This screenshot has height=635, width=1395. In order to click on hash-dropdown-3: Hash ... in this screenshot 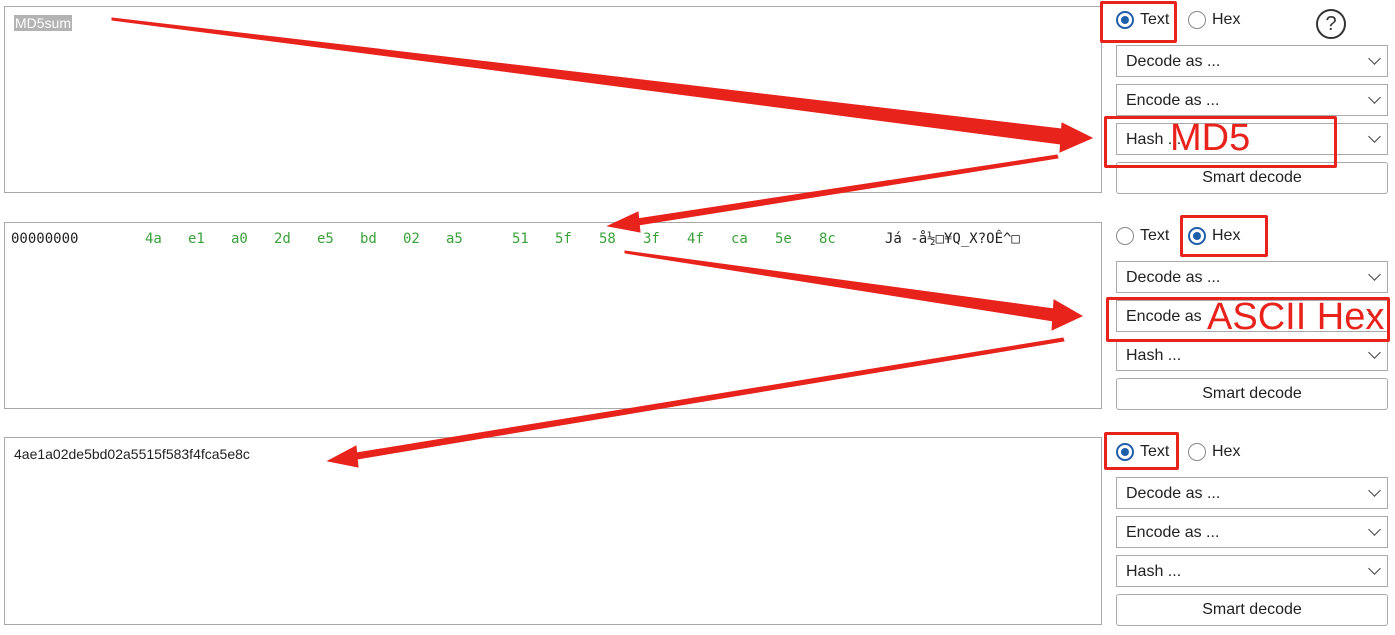, I will do `click(1252, 571)`.